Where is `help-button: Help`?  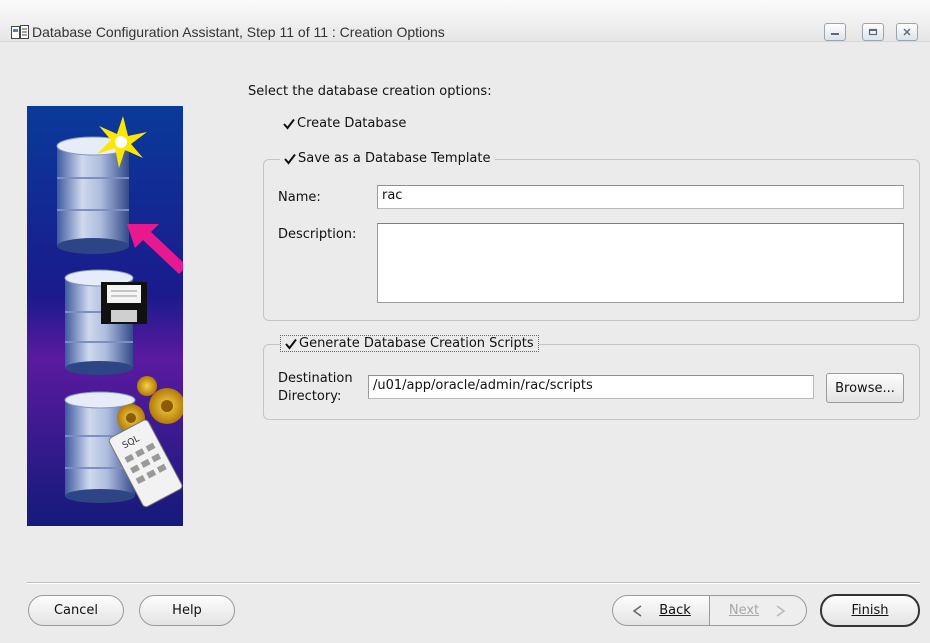
help-button: Help is located at coordinates (187, 610).